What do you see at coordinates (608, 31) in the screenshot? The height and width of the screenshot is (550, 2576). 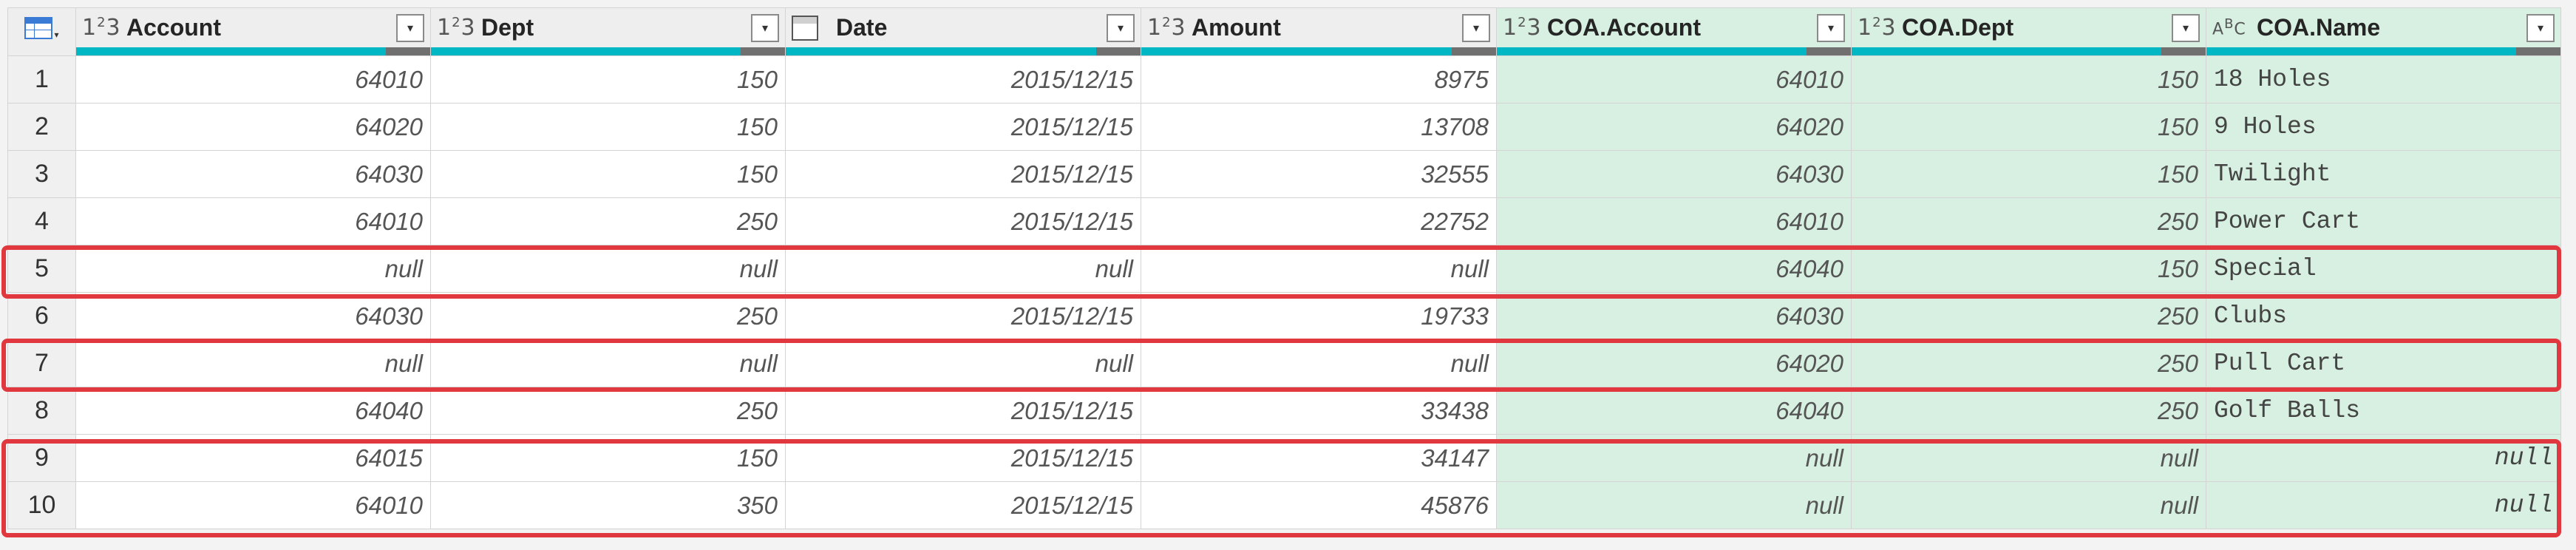 I see `column-header-dept: 123 Dept ▾` at bounding box center [608, 31].